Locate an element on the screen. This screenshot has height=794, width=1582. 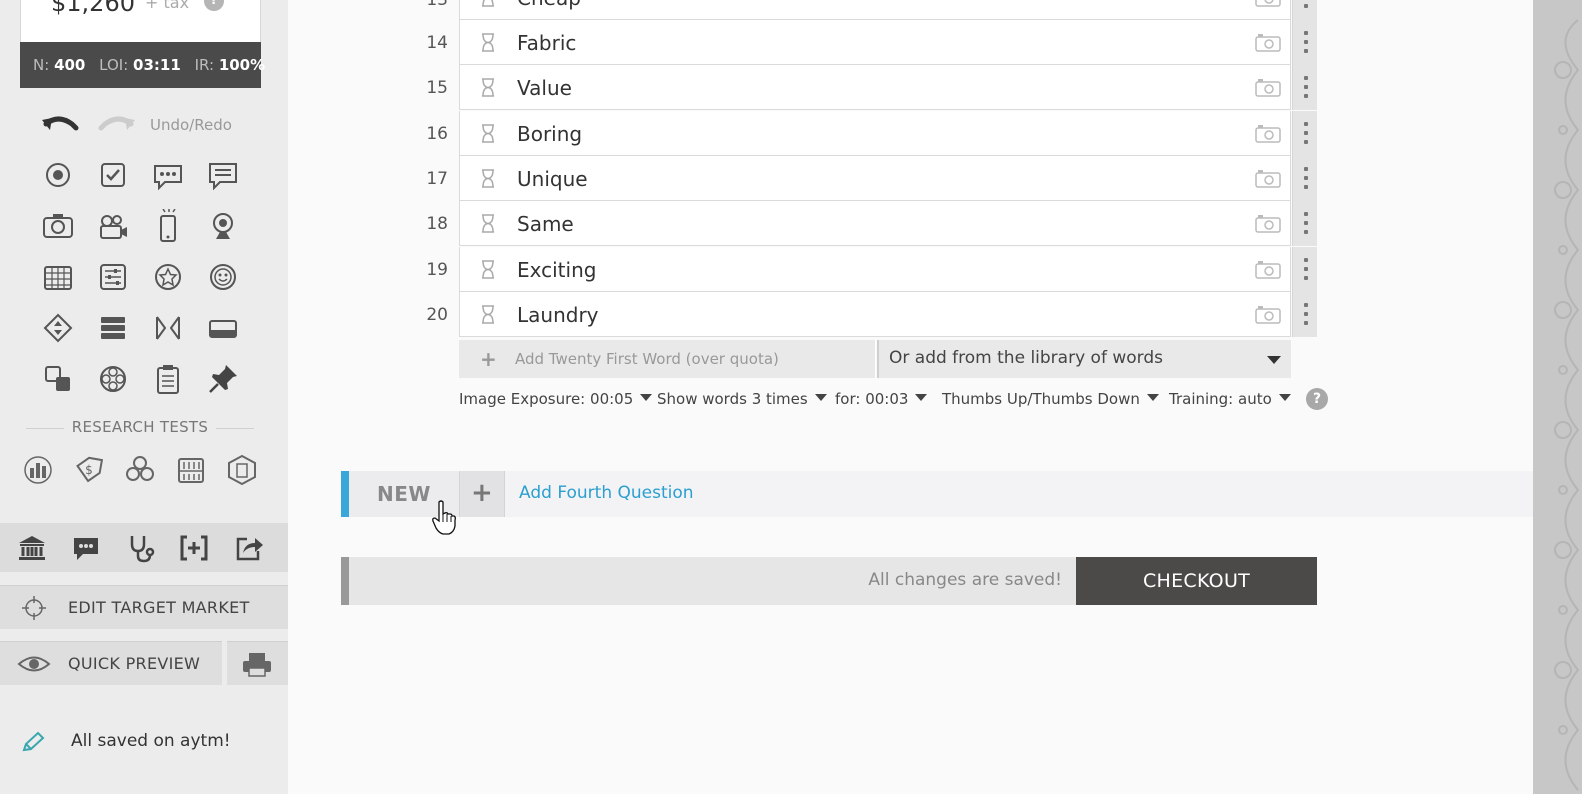
edit-target-market-button: EDIT TARGET MARKET is located at coordinates (144, 607).